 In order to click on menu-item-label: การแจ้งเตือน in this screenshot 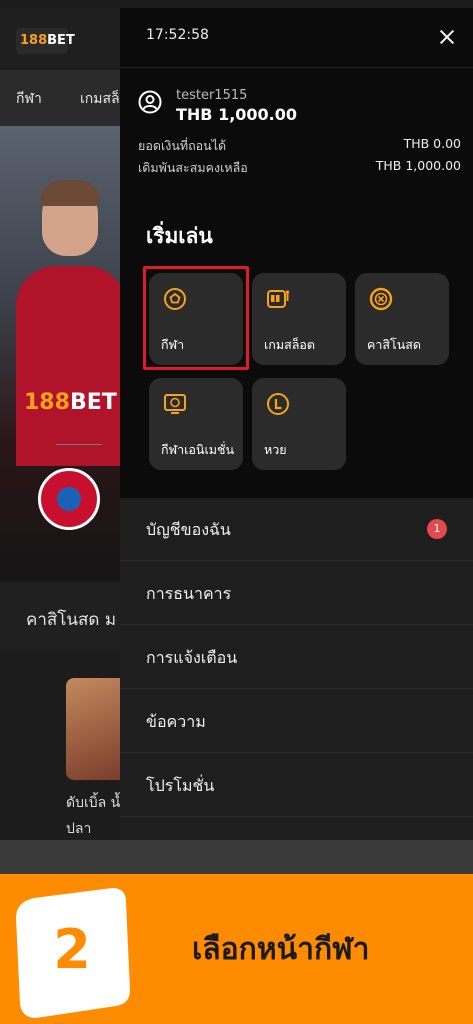, I will do `click(192, 657)`.